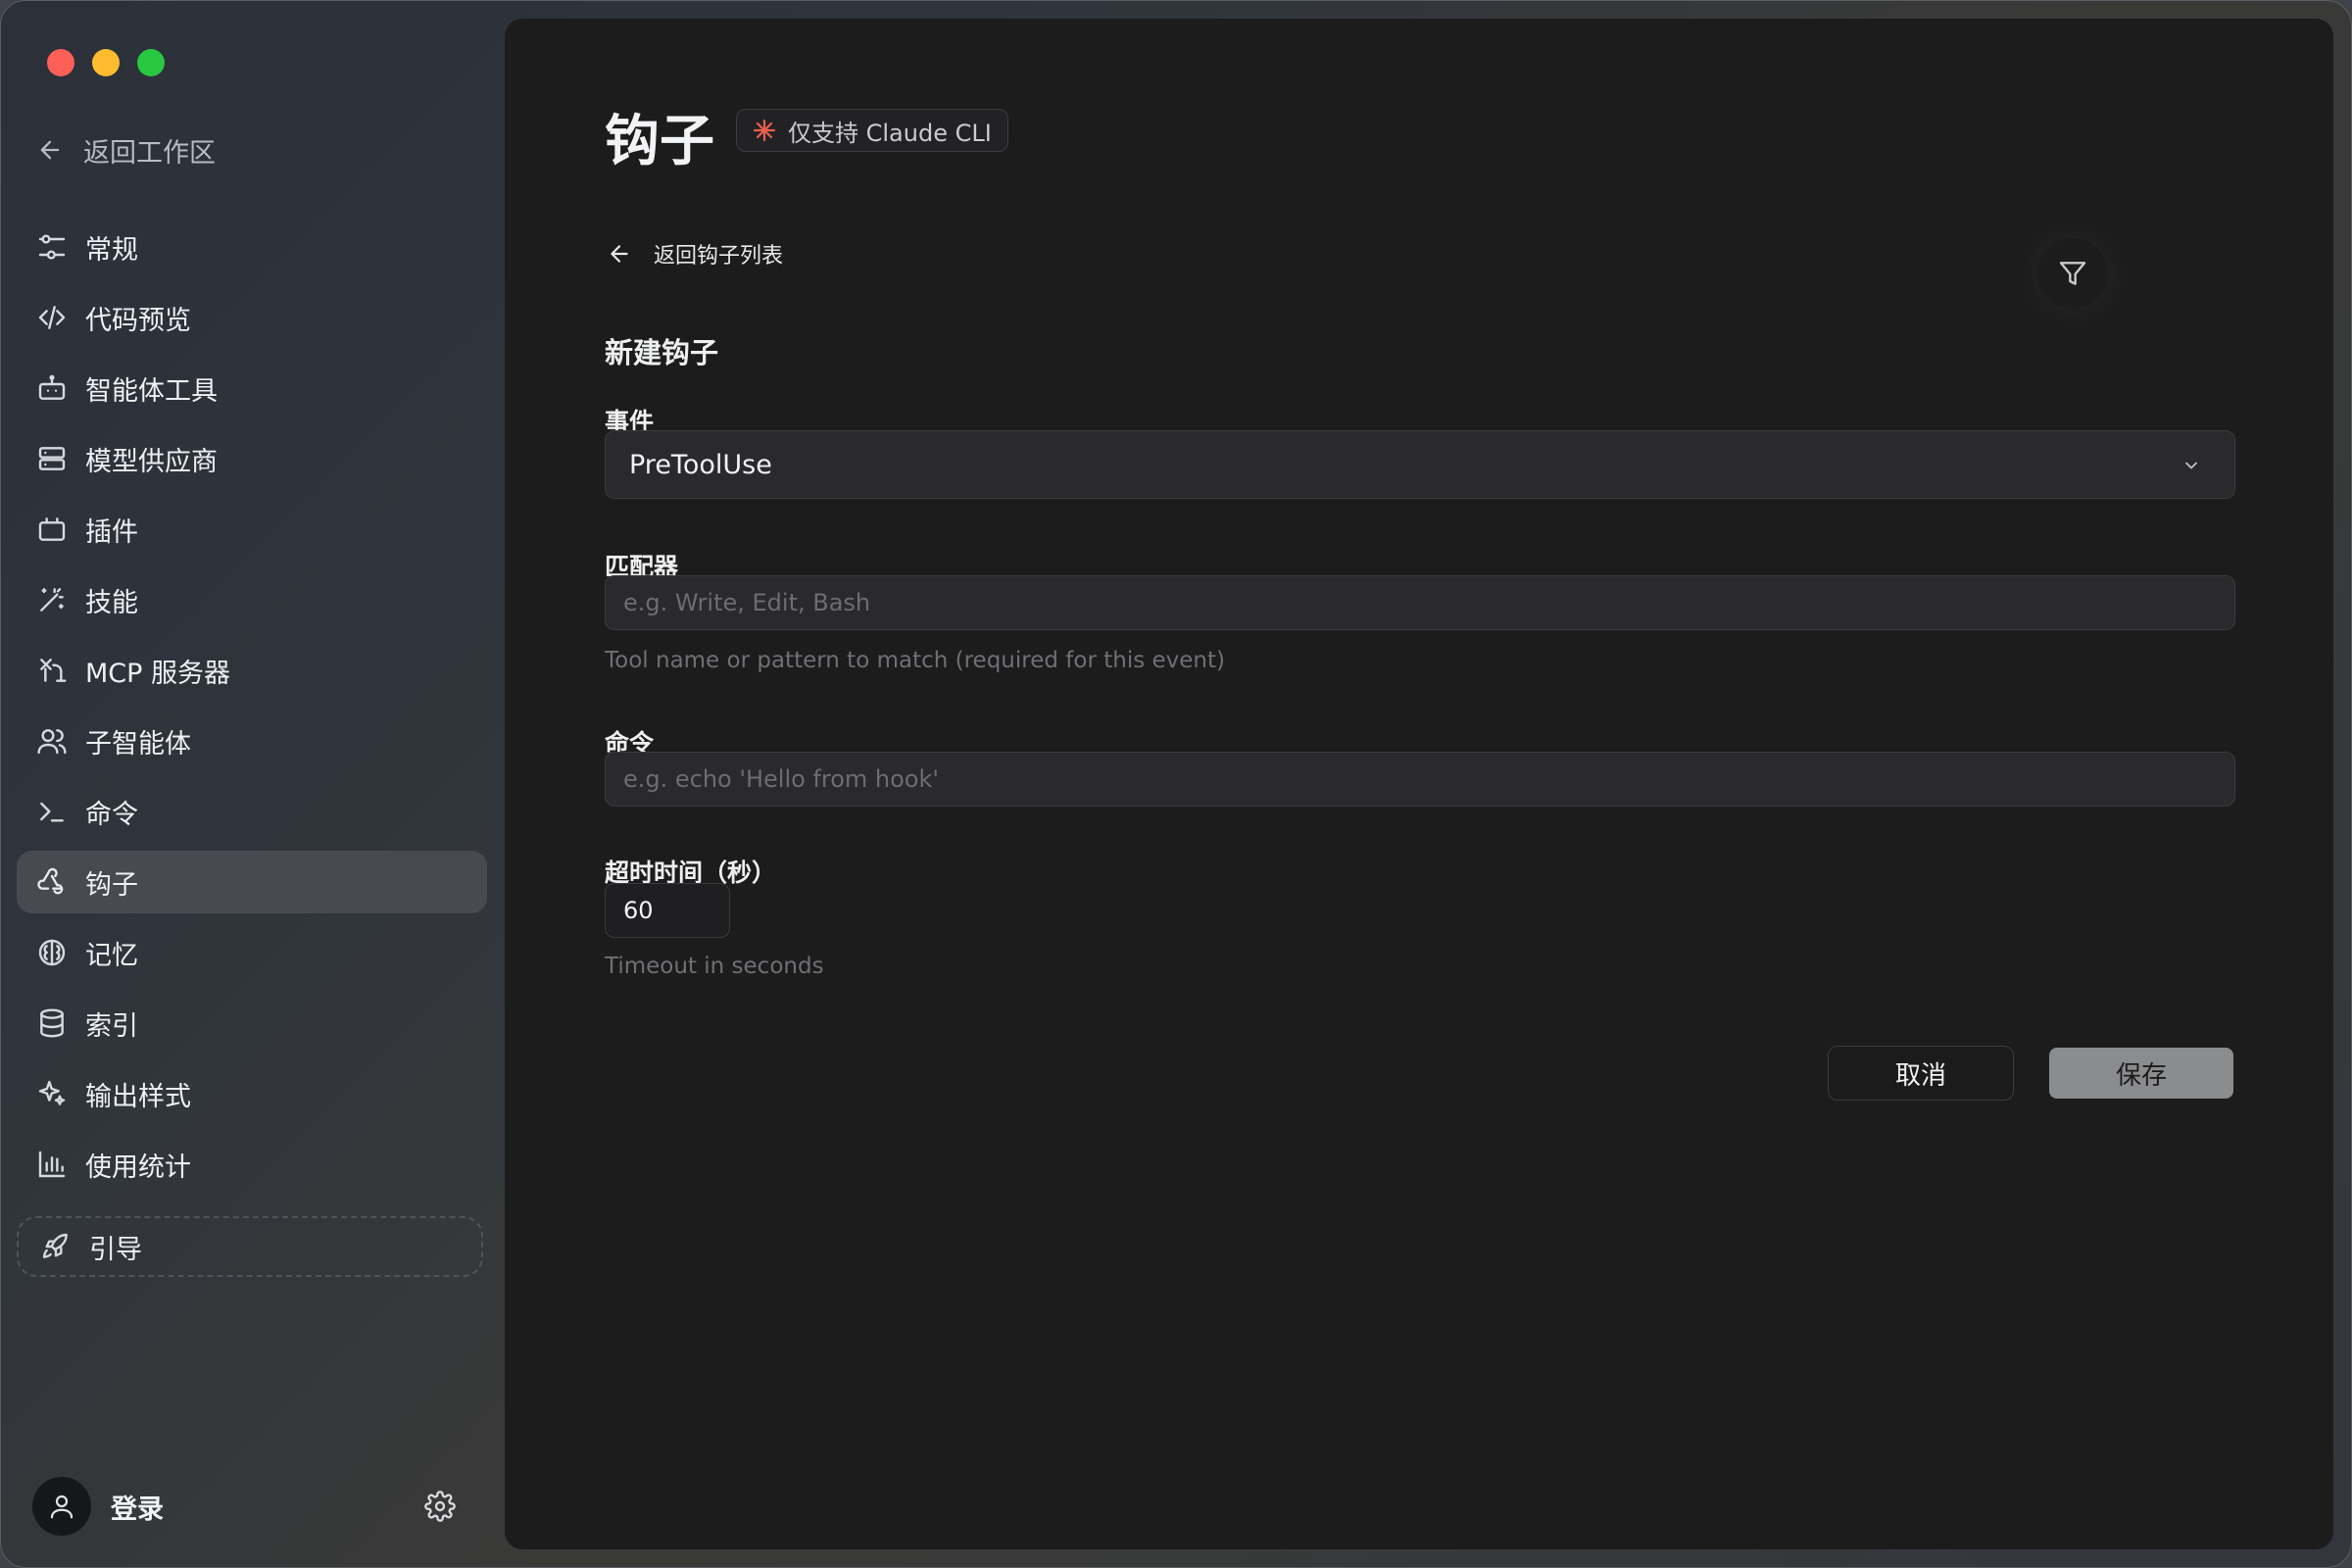 The height and width of the screenshot is (1568, 2352). I want to click on sidebar-item-label: 常规, so click(111, 250).